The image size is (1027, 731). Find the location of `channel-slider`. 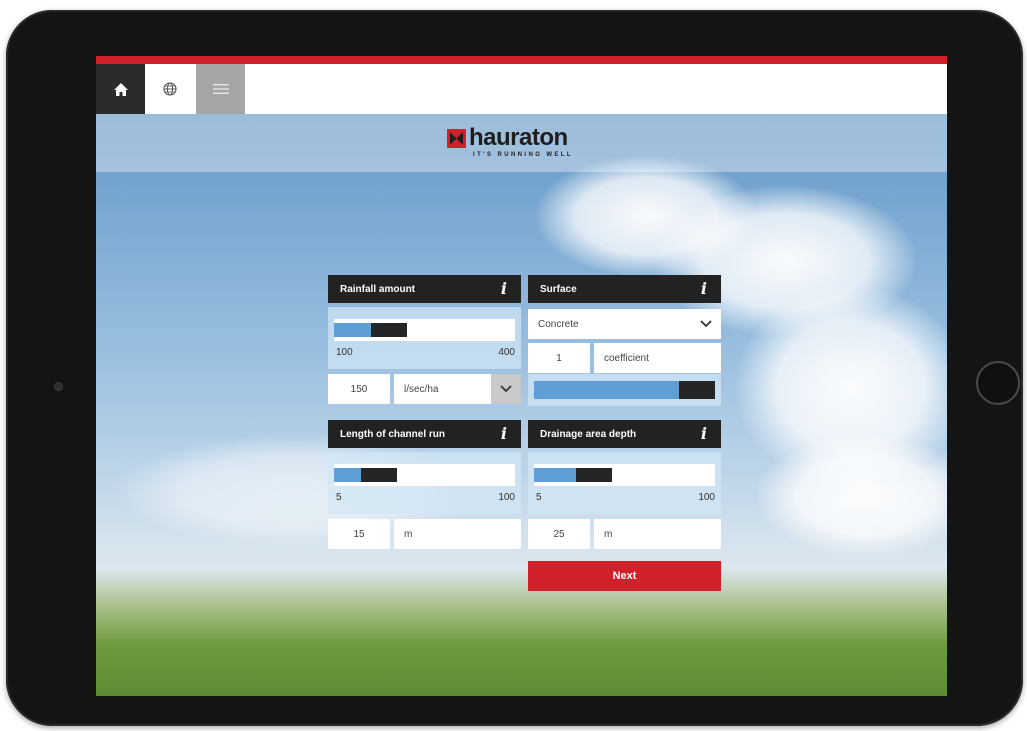

channel-slider is located at coordinates (424, 475).